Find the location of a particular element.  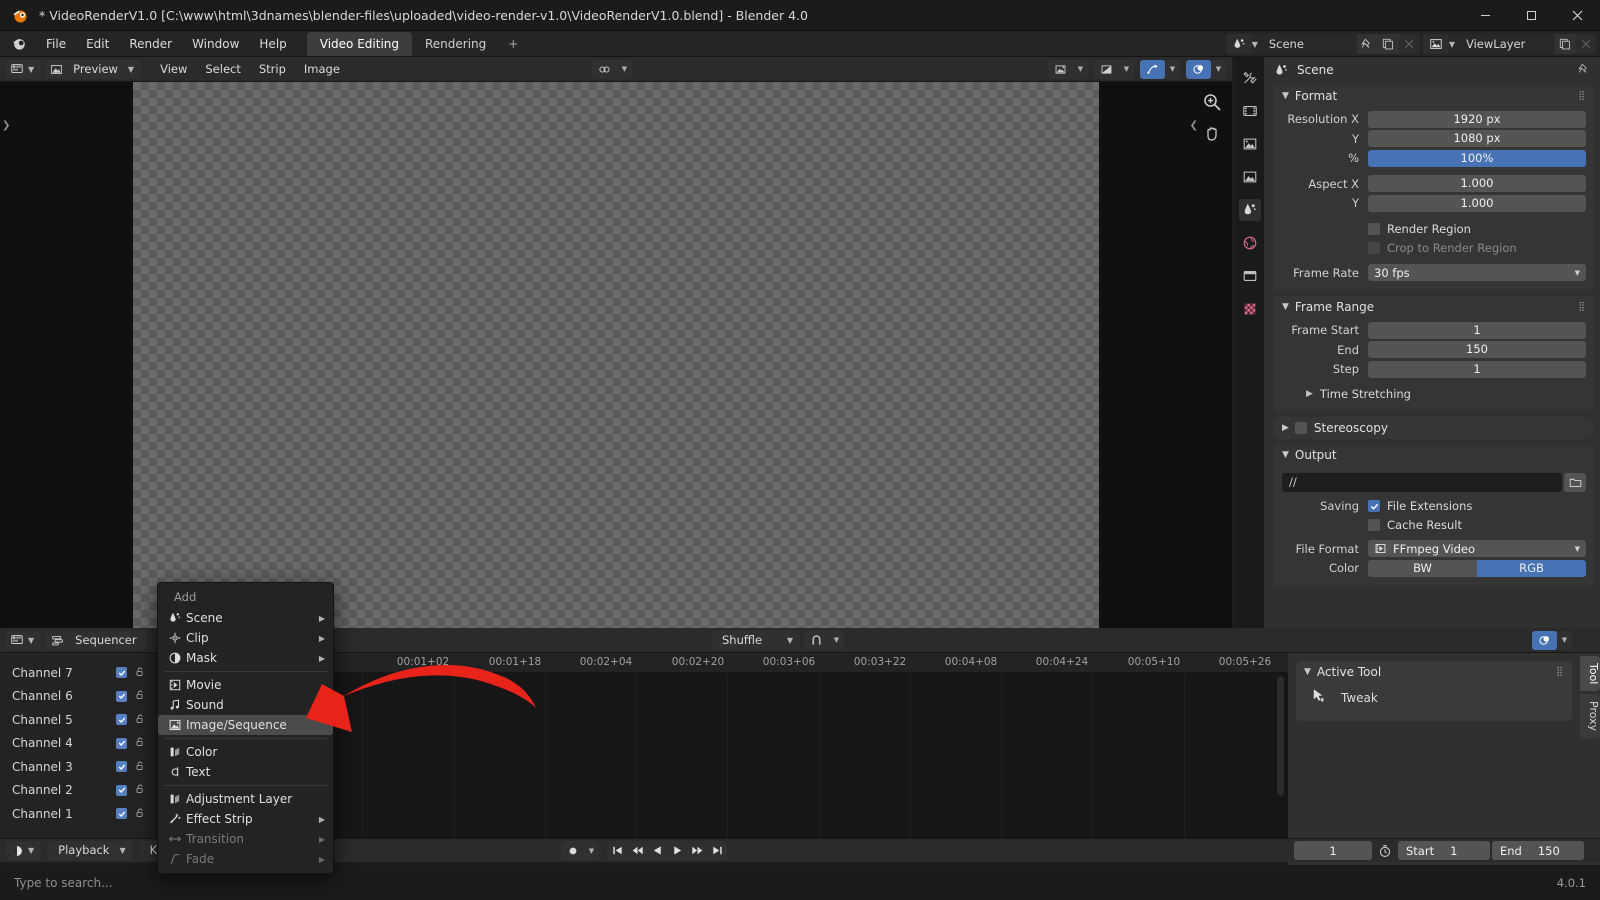

remove-viewlayer-button is located at coordinates (1585, 44).